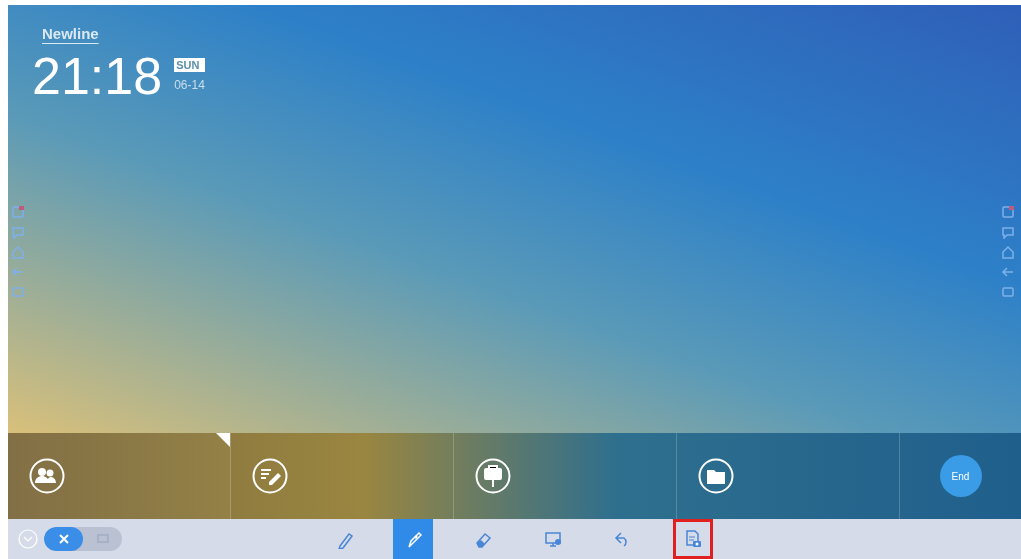  I want to click on note-pencil-icon, so click(270, 476).